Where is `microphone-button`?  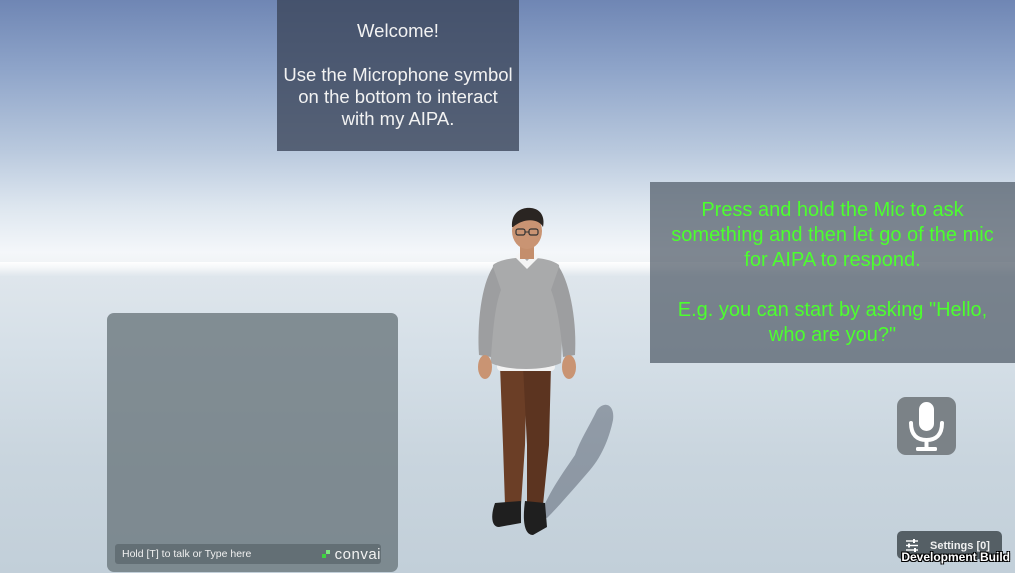
microphone-button is located at coordinates (926, 426).